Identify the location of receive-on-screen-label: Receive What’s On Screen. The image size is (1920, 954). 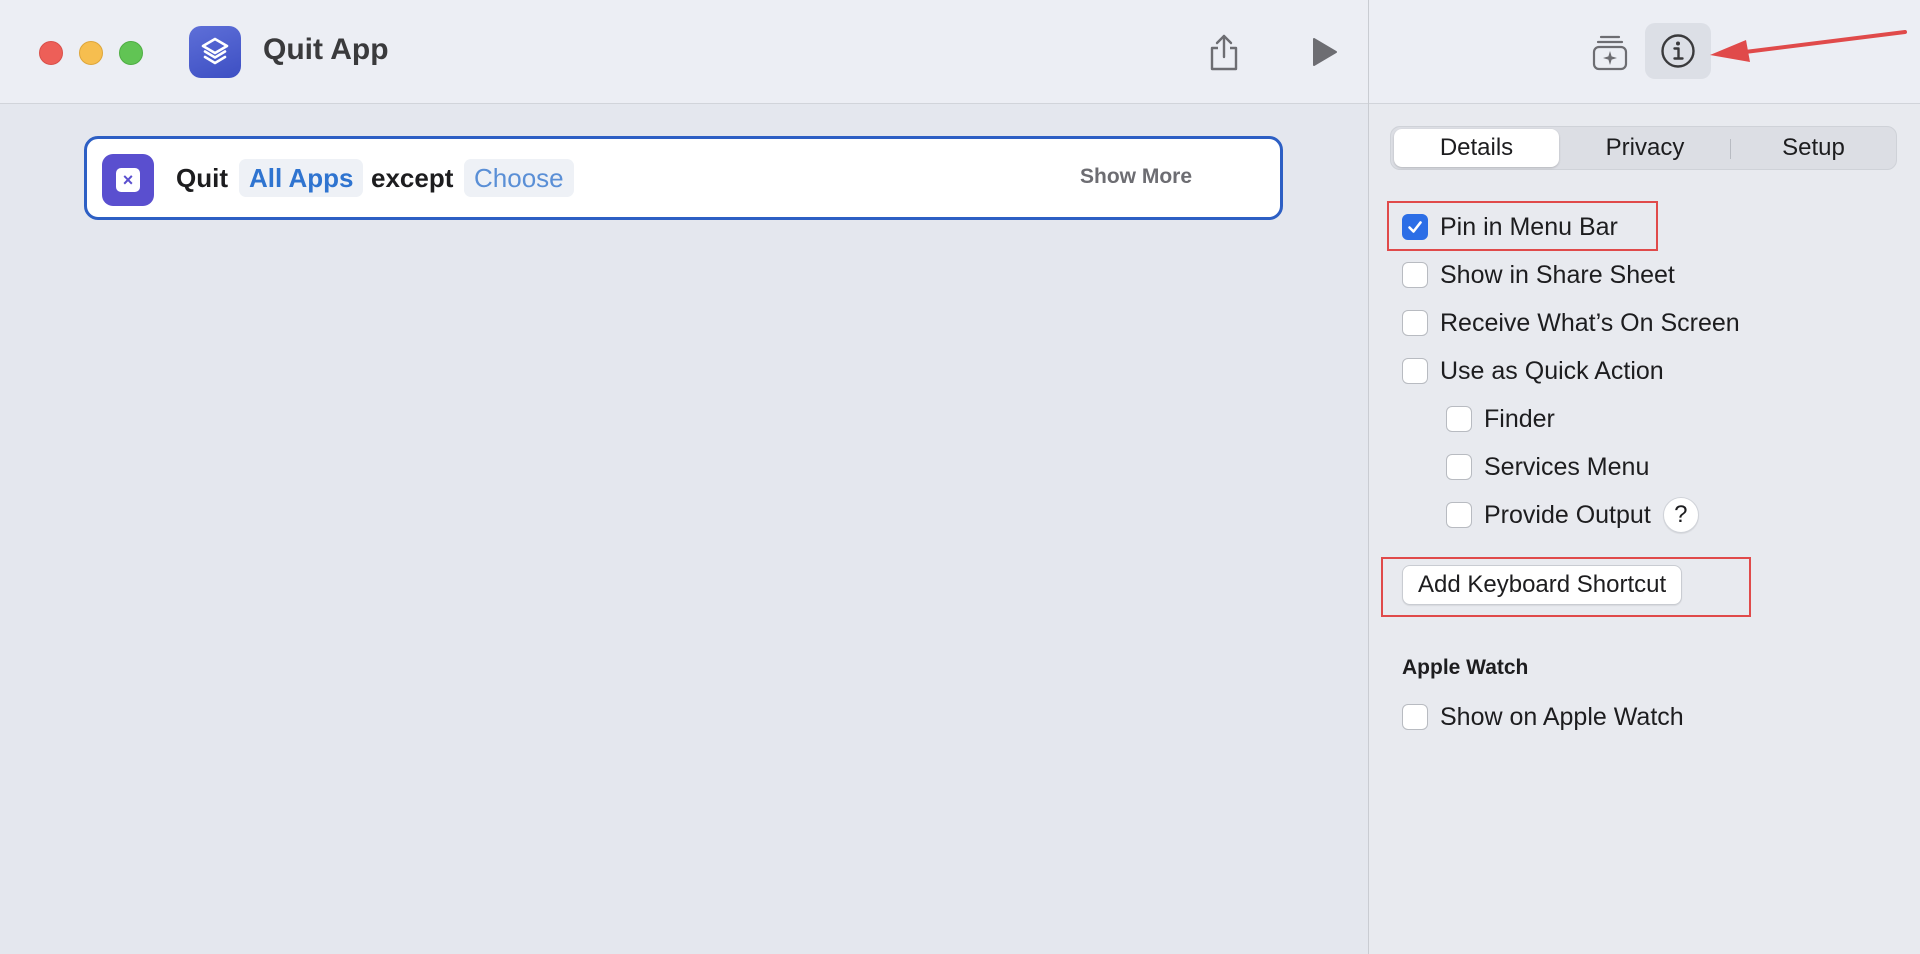
(1590, 322).